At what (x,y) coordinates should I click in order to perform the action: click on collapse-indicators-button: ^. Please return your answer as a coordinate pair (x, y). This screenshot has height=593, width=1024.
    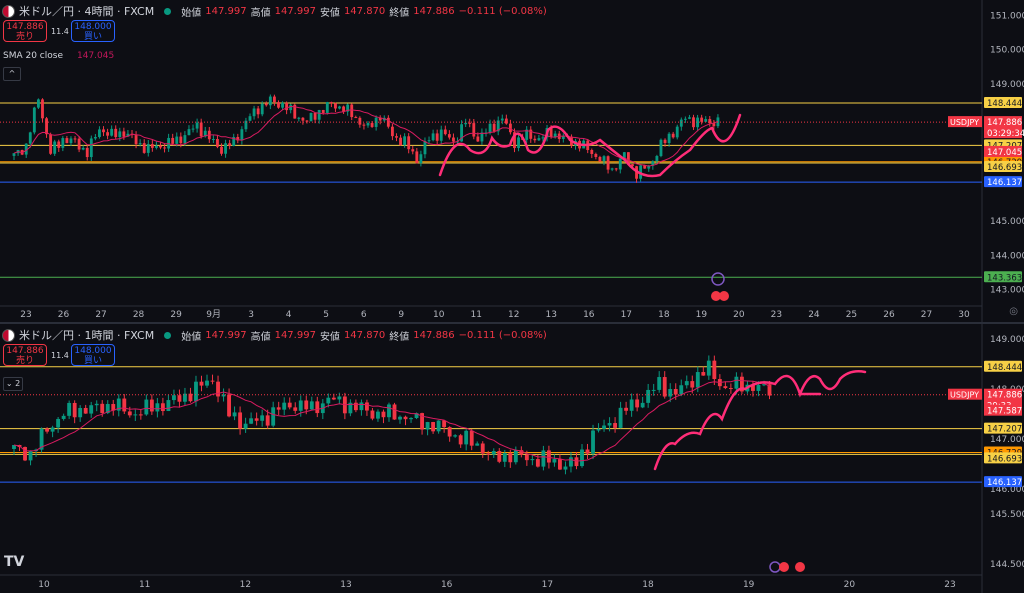
    Looking at the image, I should click on (12, 74).